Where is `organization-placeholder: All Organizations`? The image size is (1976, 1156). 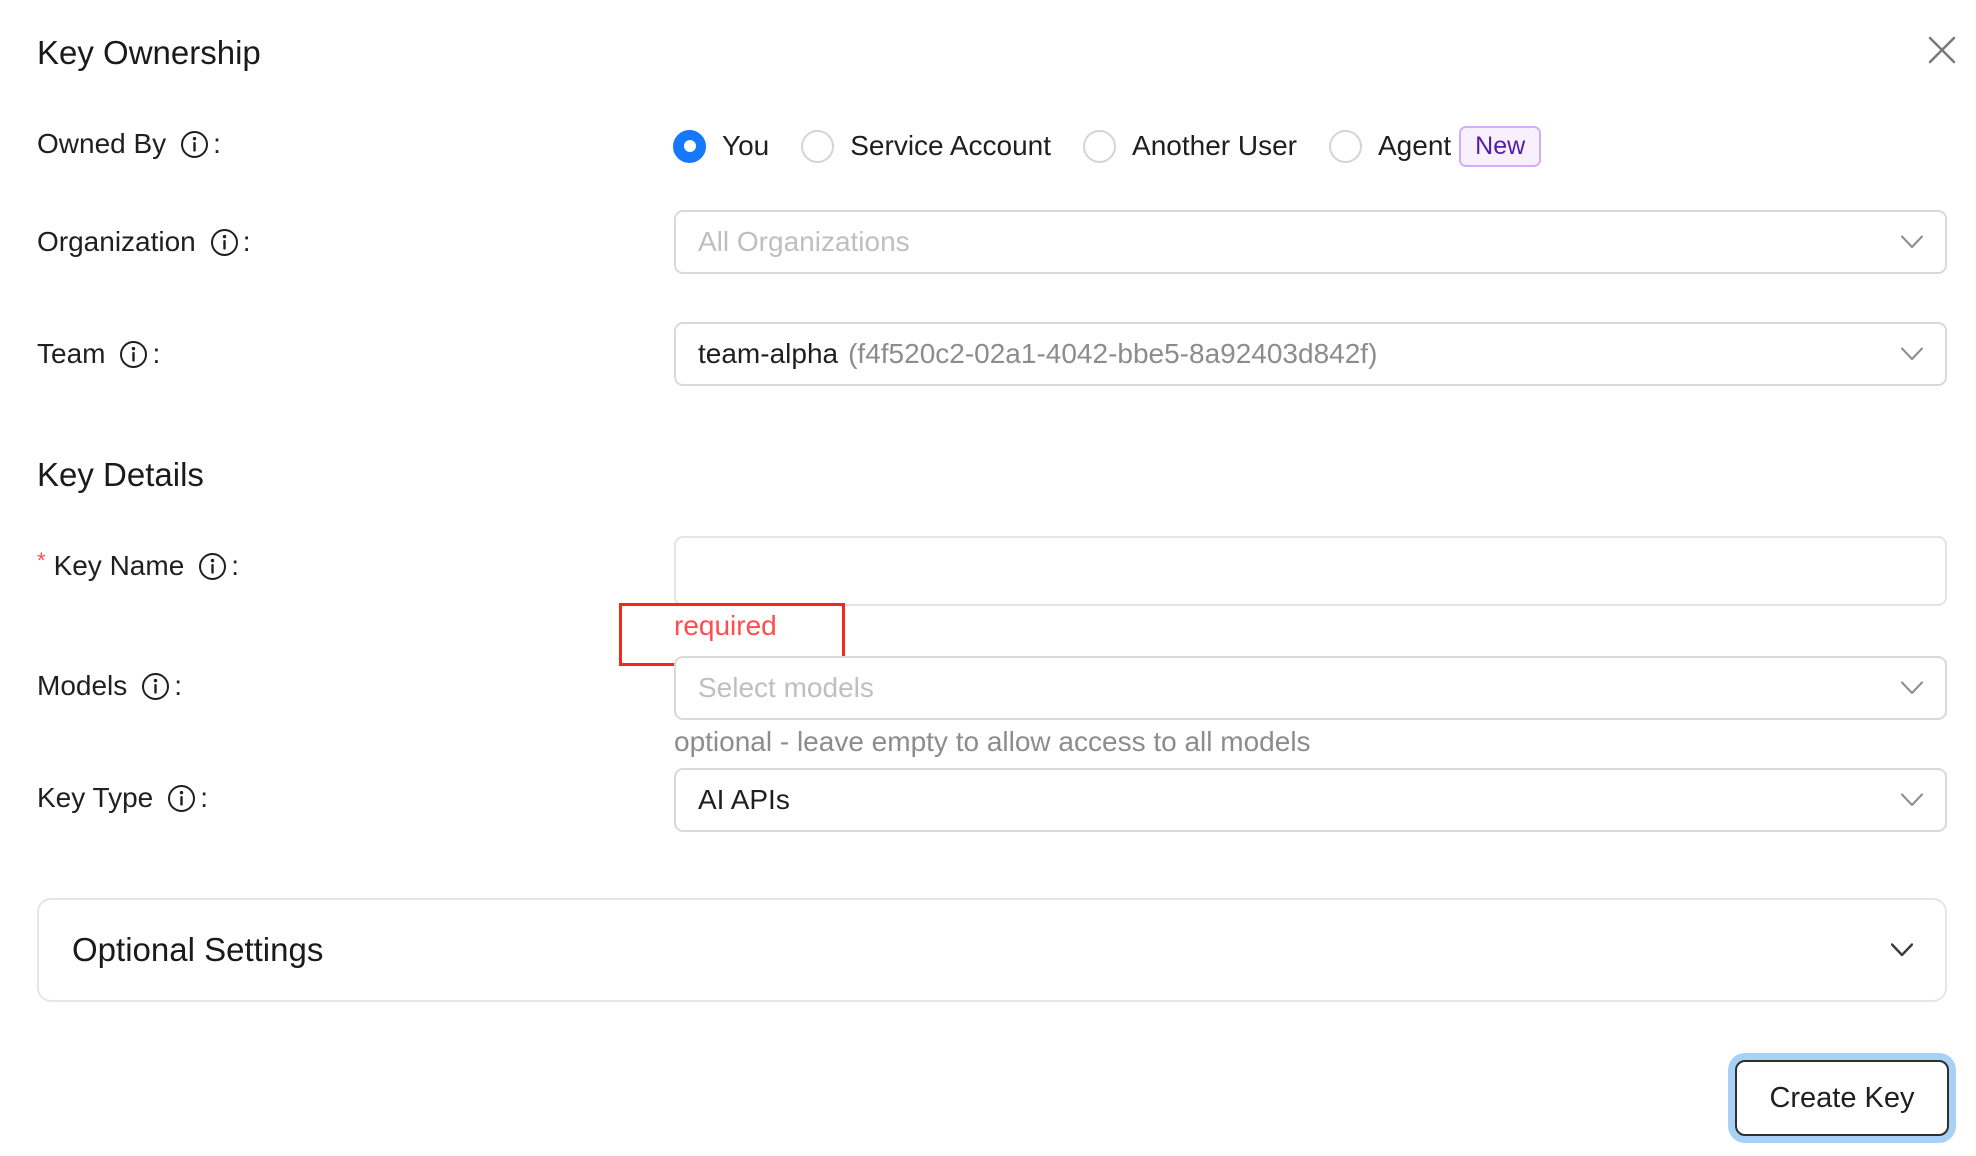 organization-placeholder: All Organizations is located at coordinates (804, 241).